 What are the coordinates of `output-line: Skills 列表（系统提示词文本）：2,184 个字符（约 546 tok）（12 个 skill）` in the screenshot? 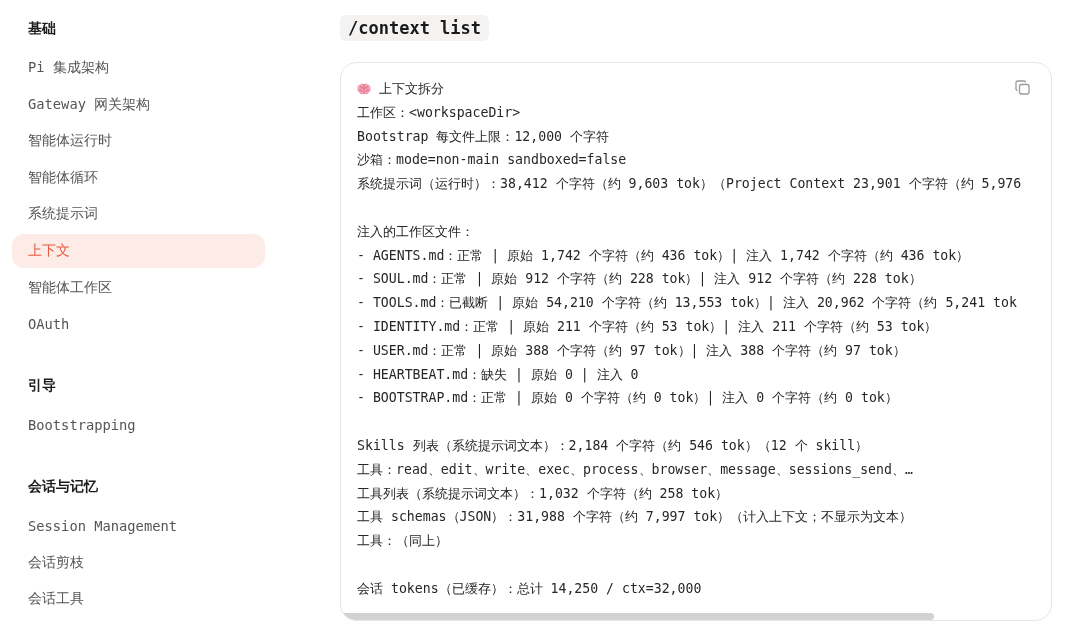 It's located at (613, 445).